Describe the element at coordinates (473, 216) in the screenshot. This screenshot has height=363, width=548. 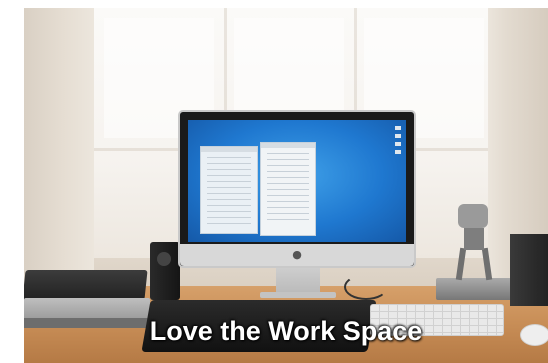
I see `robot-head` at that location.